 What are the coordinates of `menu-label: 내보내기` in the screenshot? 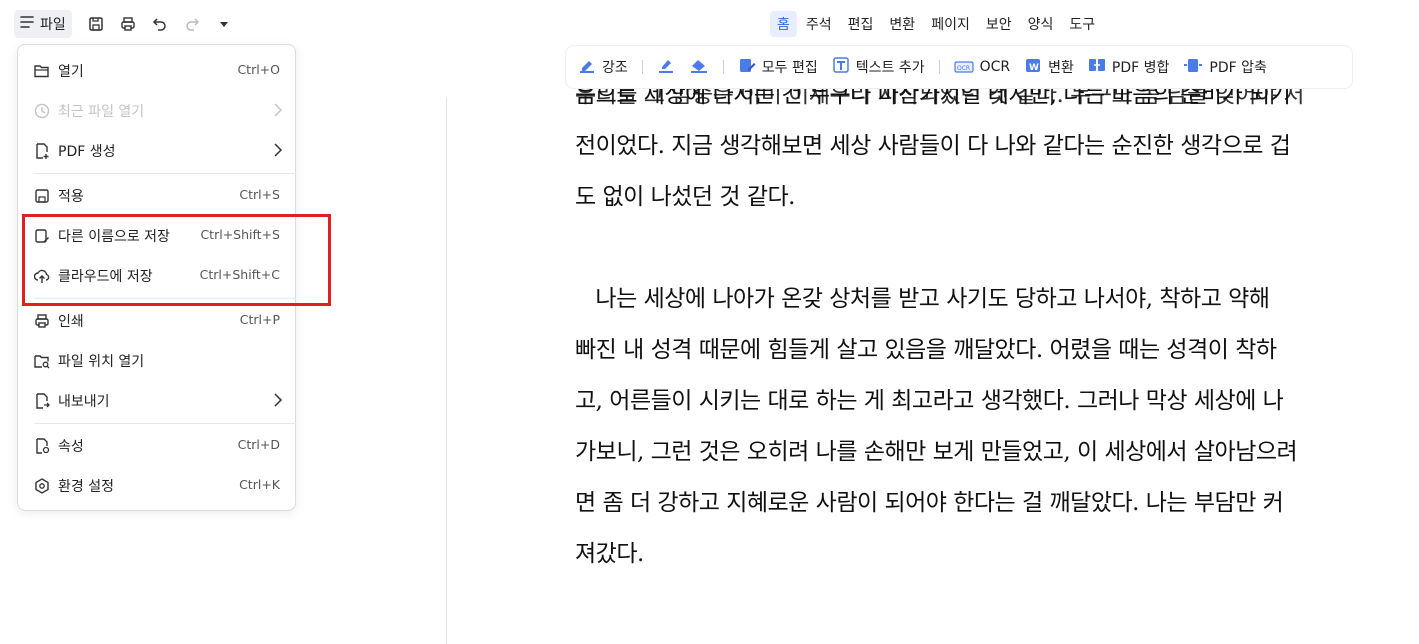 It's located at (84, 402).